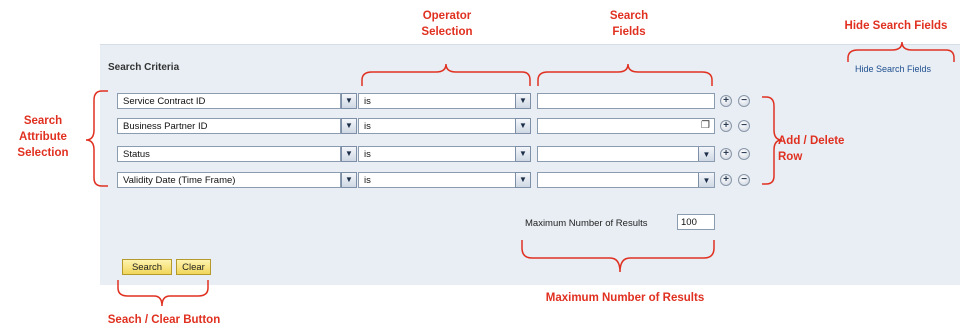 The height and width of the screenshot is (332, 960). I want to click on buttons-bracket, so click(163, 293).